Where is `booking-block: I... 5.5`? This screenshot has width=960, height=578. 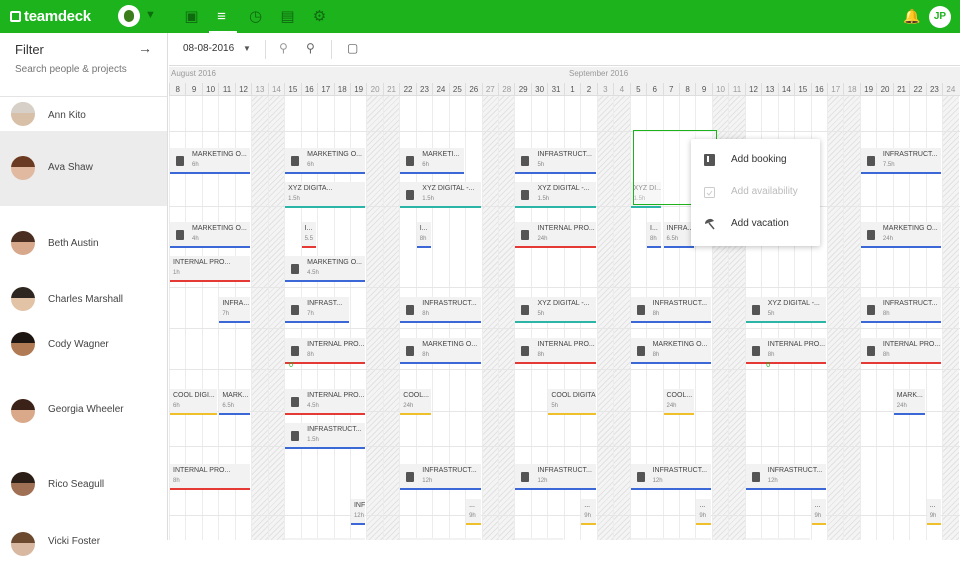 booking-block: I... 5.5 is located at coordinates (309, 235).